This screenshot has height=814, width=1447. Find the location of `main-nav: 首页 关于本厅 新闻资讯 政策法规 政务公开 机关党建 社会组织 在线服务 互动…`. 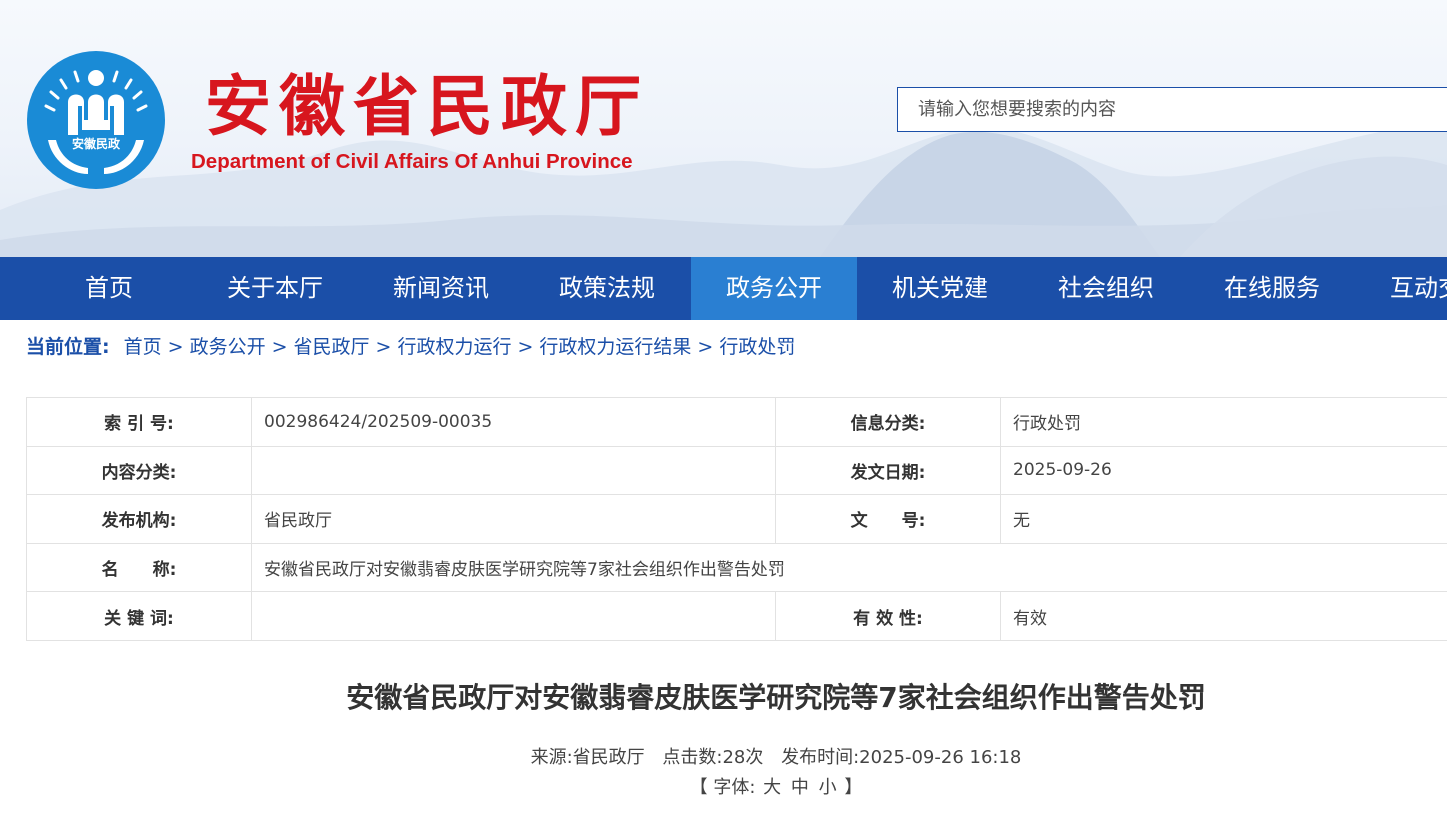

main-nav: 首页 关于本厅 新闻资讯 政策法规 政务公开 机关党建 社会组织 在线服务 互动… is located at coordinates (723, 288).